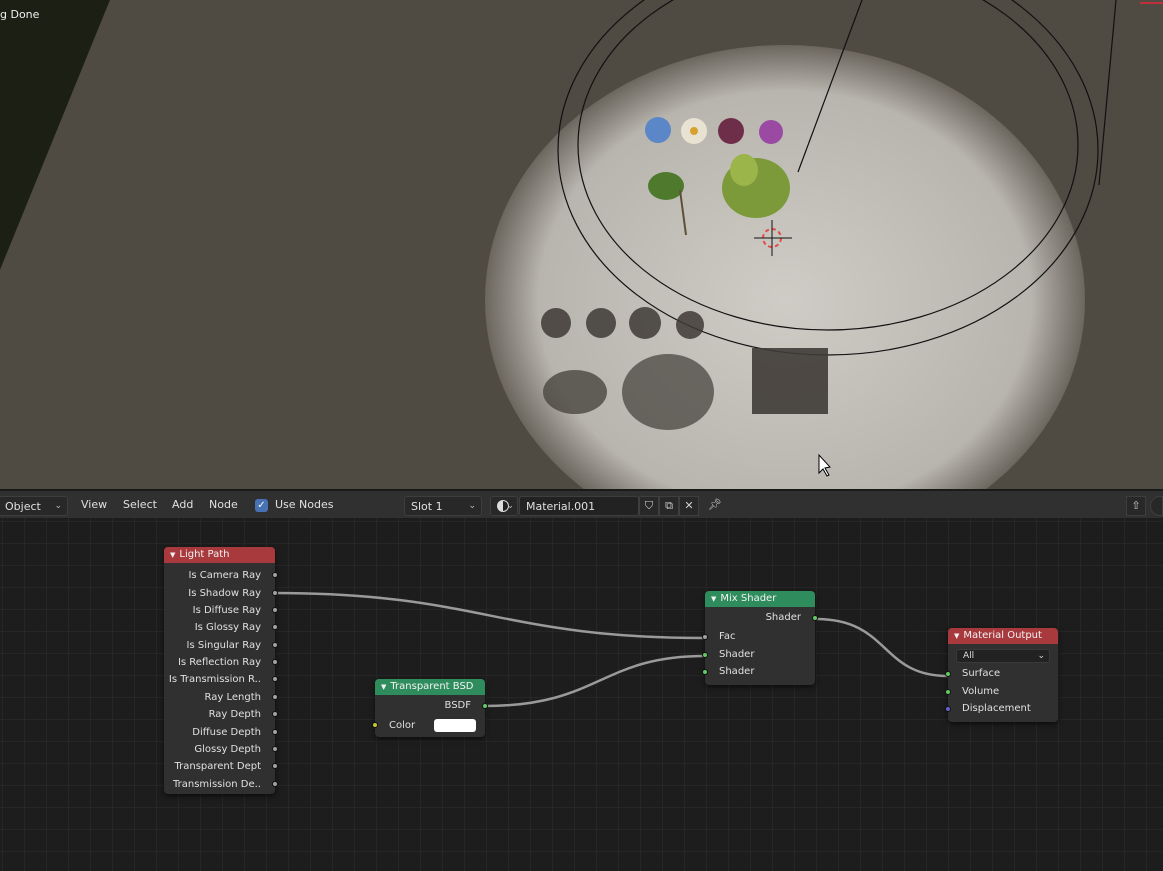 The height and width of the screenshot is (871, 1163). Describe the element at coordinates (223, 504) in the screenshot. I see `menu-node: Node` at that location.